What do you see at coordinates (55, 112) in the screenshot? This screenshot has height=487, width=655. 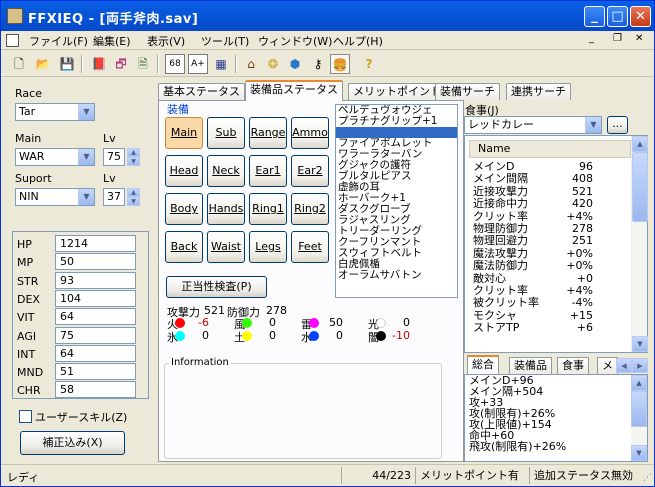 I see `race-select: Tar ▼` at bounding box center [55, 112].